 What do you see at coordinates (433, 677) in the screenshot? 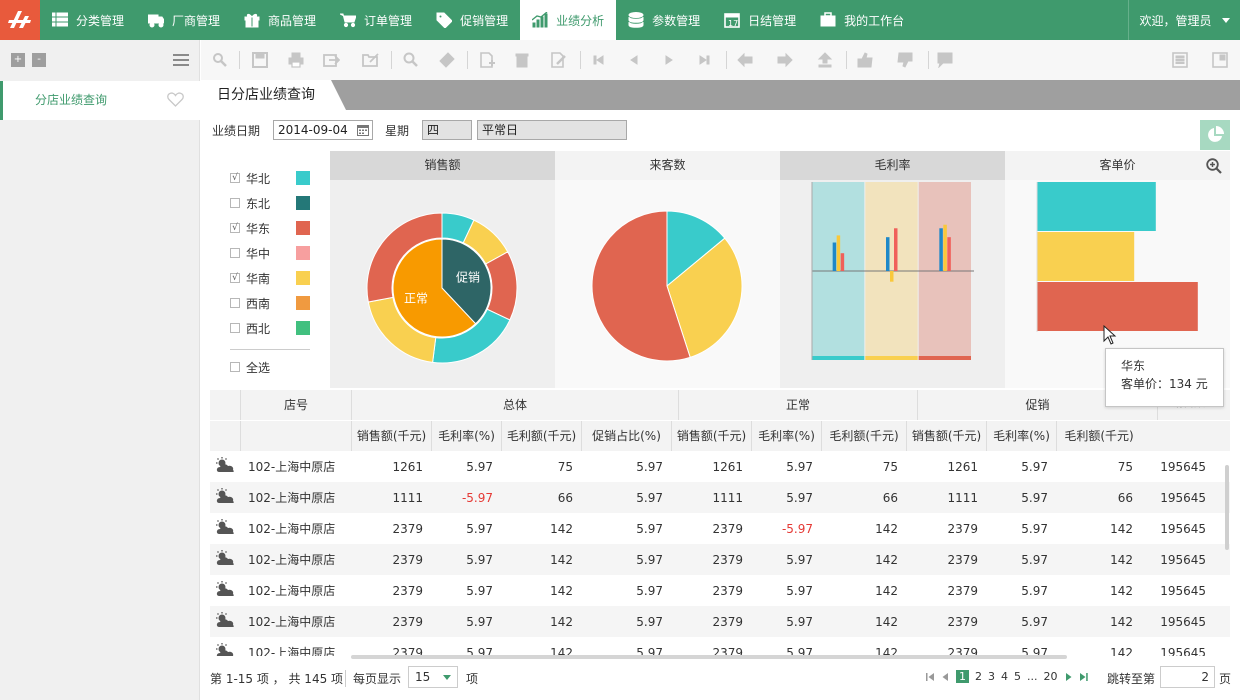
I see `per-page-select: 15` at bounding box center [433, 677].